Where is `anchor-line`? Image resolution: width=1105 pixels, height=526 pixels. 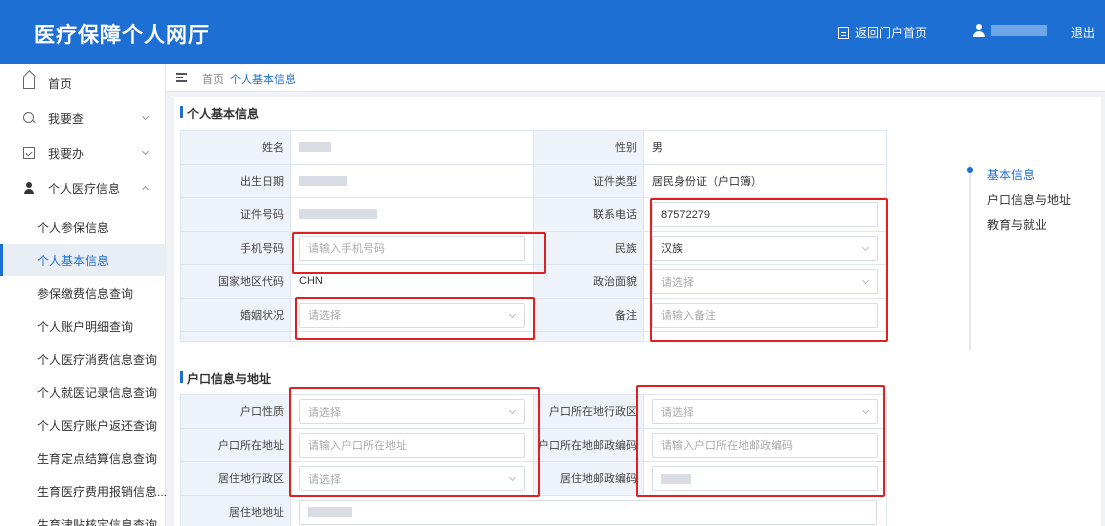 anchor-line is located at coordinates (970, 257).